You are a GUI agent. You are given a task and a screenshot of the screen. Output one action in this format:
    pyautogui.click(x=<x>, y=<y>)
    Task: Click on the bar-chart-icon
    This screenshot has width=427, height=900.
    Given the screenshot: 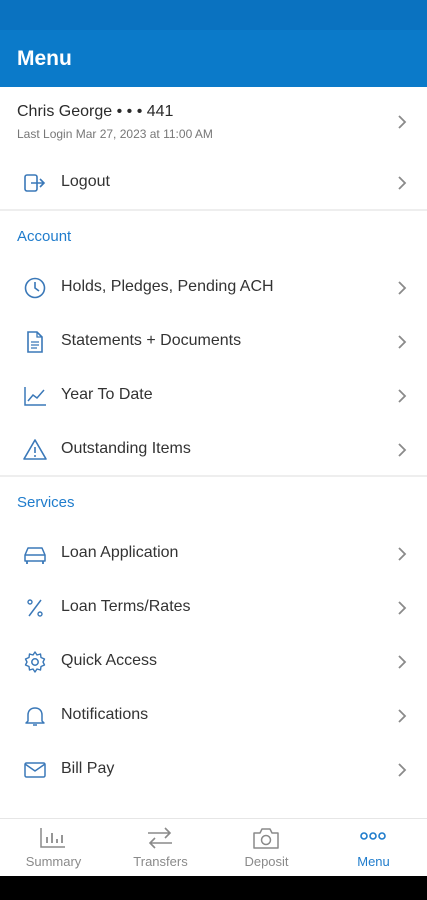 What is the action you would take?
    pyautogui.click(x=52, y=838)
    